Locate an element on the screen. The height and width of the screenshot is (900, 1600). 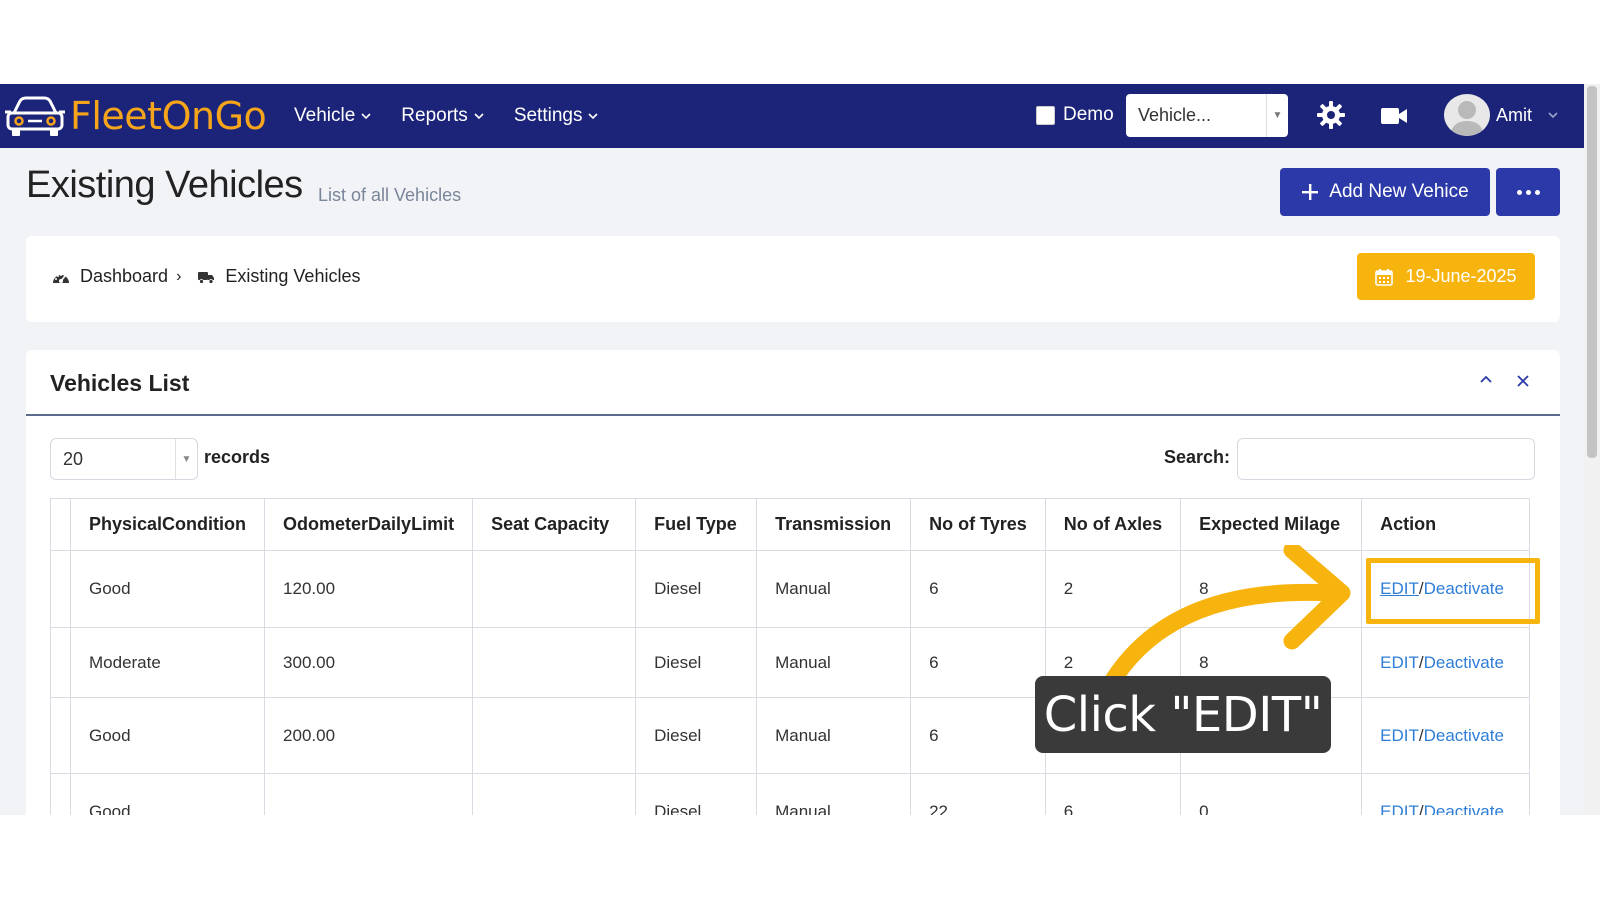
column-header-action: Action is located at coordinates (1446, 524).